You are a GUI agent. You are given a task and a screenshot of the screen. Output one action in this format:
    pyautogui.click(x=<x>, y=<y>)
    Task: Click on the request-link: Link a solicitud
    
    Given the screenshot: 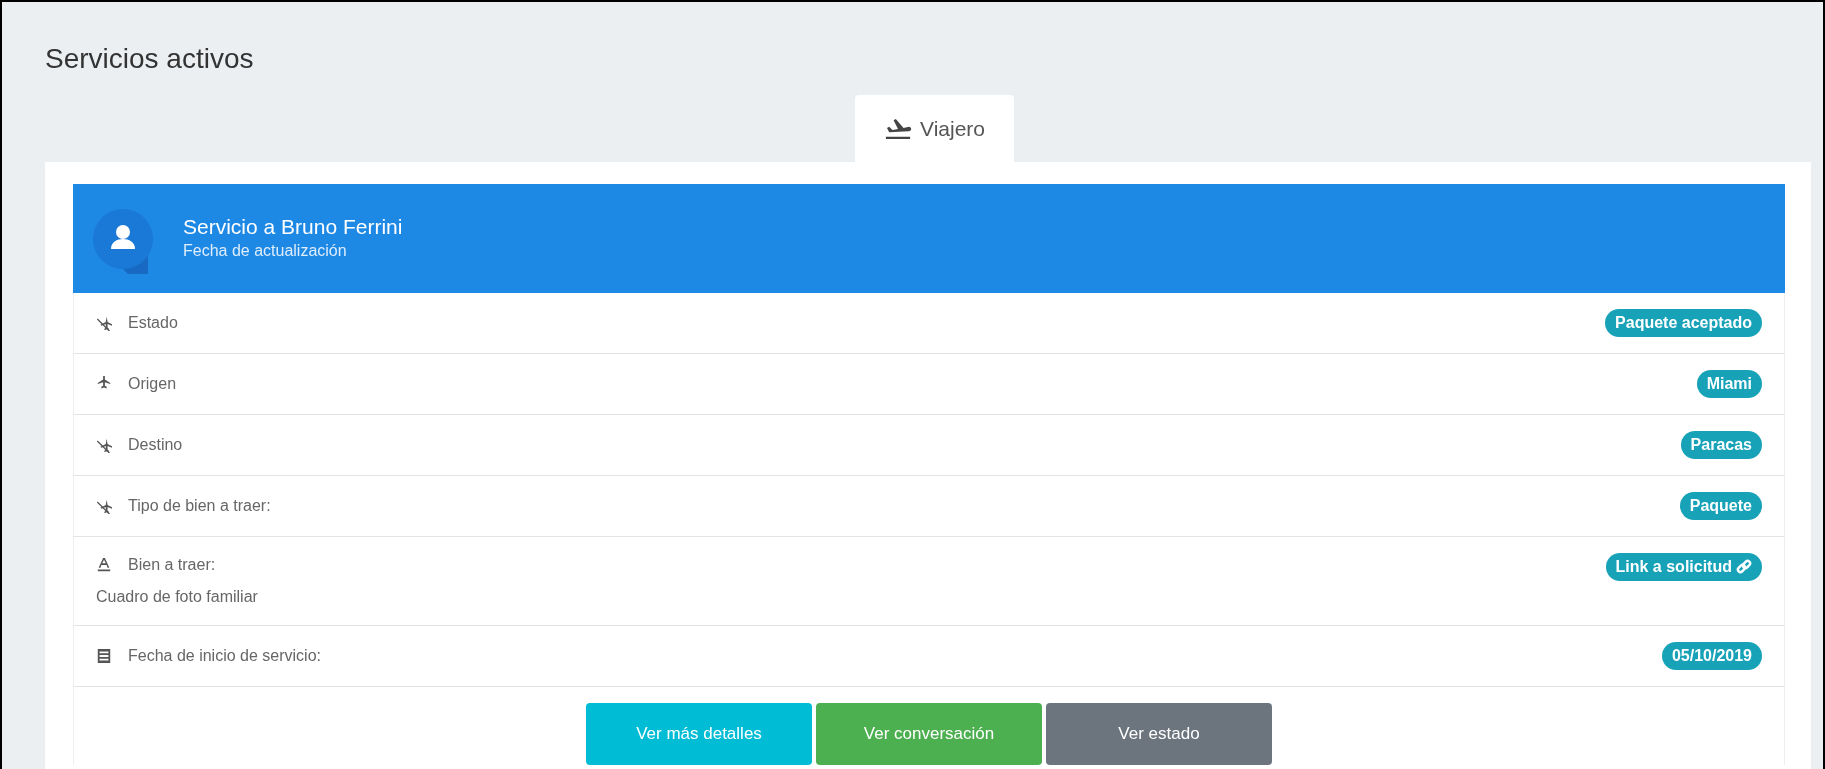 What is the action you would take?
    pyautogui.click(x=1683, y=567)
    